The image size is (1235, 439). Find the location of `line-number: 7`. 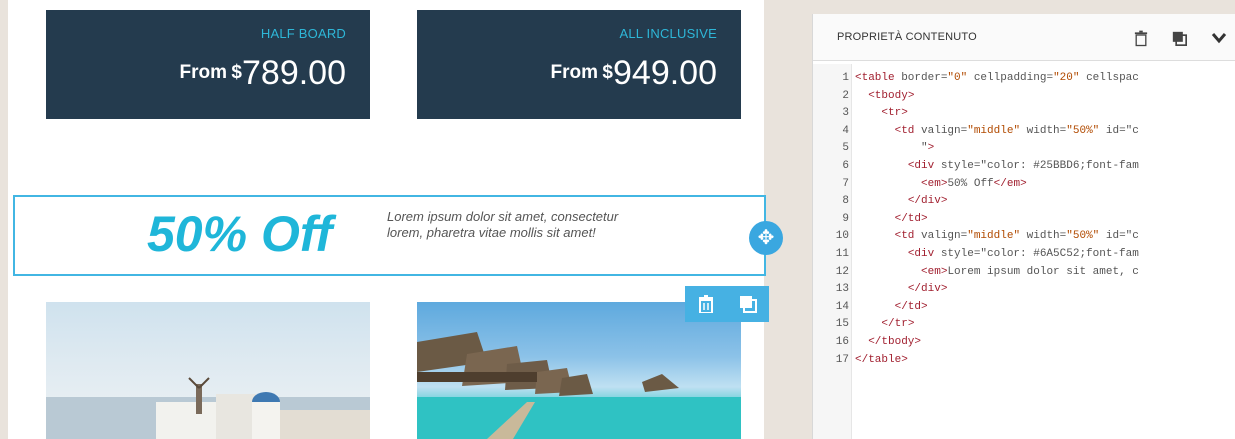

line-number: 7 is located at coordinates (845, 183).